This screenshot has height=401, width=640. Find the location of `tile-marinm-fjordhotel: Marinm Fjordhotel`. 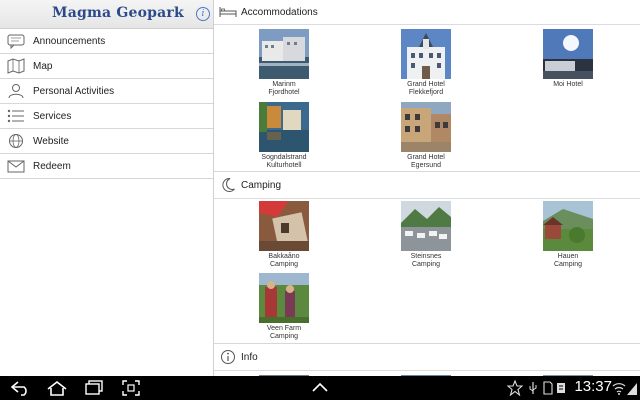

tile-marinm-fjordhotel: Marinm Fjordhotel is located at coordinates (284, 63).